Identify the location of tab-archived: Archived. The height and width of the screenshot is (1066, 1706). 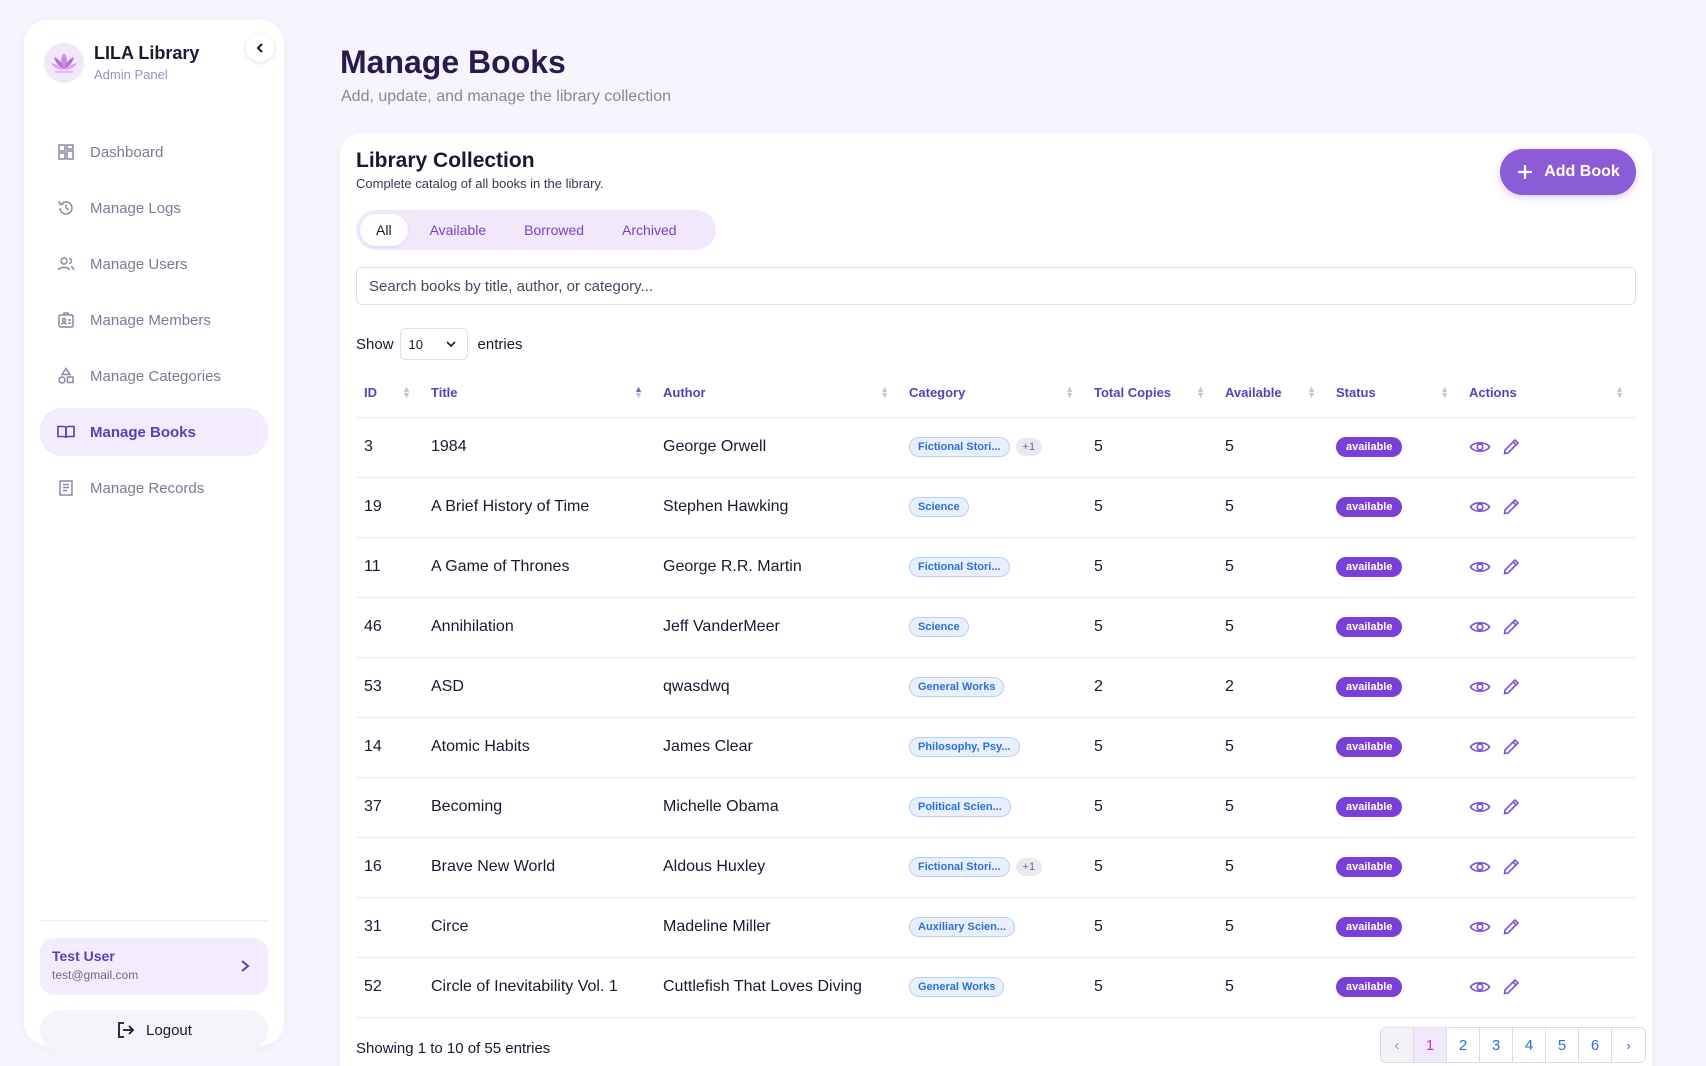
(649, 230).